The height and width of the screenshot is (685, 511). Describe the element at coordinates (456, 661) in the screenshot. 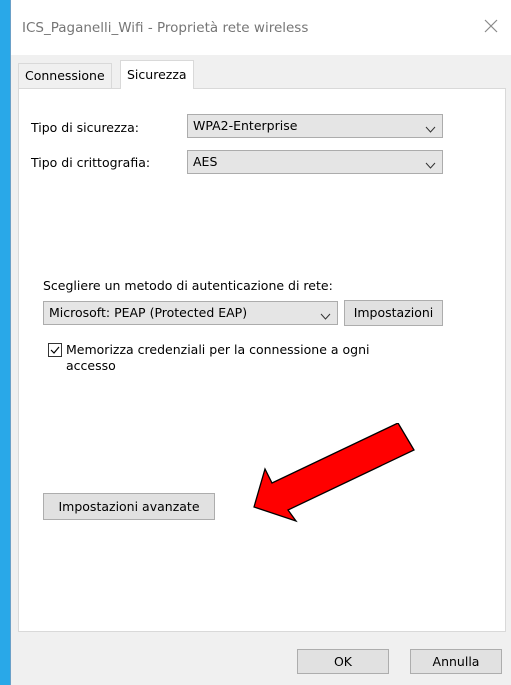

I see `cancel-button: Annulla` at that location.